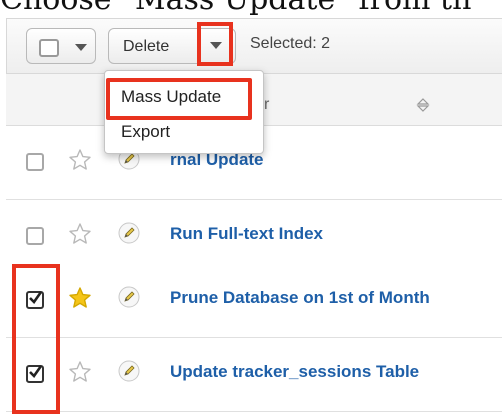 The height and width of the screenshot is (414, 502). Describe the element at coordinates (36, 339) in the screenshot. I see `checked-rows-highlight` at that location.